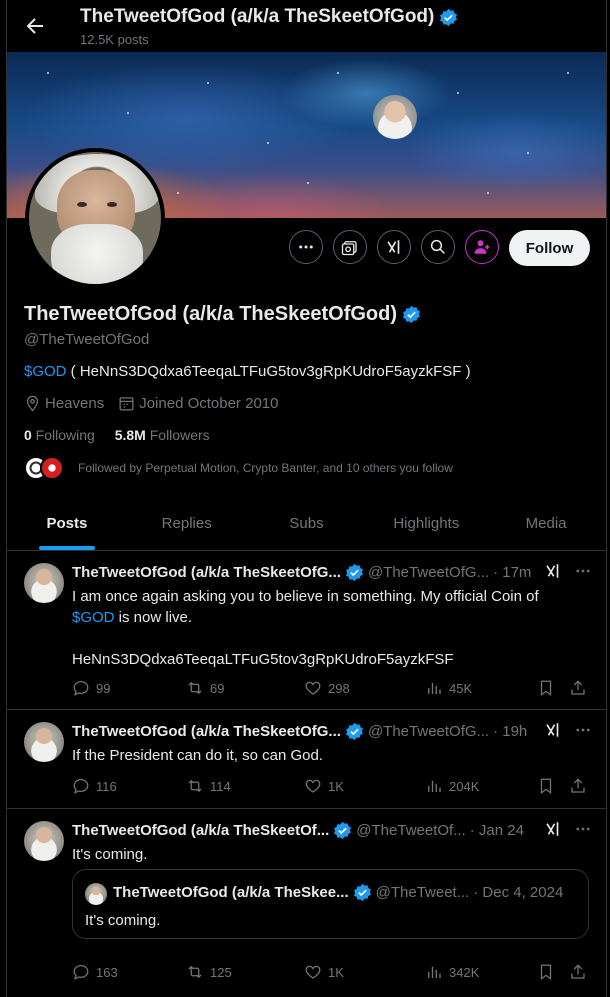 The height and width of the screenshot is (997, 610). What do you see at coordinates (52, 468) in the screenshot?
I see `follower-avatar` at bounding box center [52, 468].